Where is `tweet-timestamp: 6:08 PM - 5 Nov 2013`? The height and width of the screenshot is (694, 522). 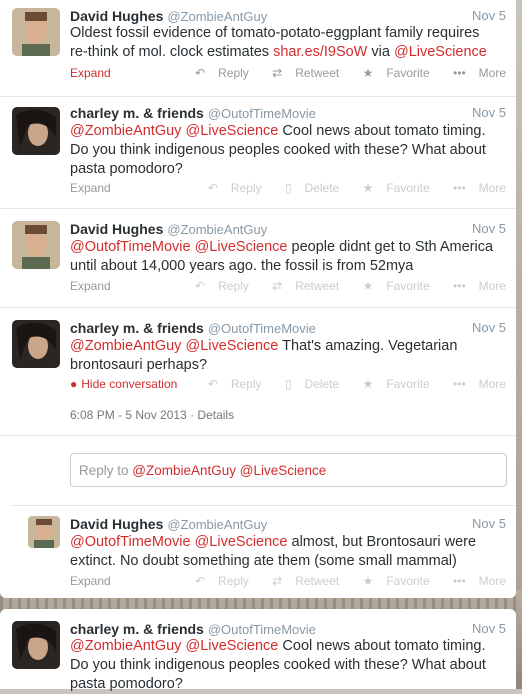 tweet-timestamp: 6:08 PM - 5 Nov 2013 is located at coordinates (128, 415).